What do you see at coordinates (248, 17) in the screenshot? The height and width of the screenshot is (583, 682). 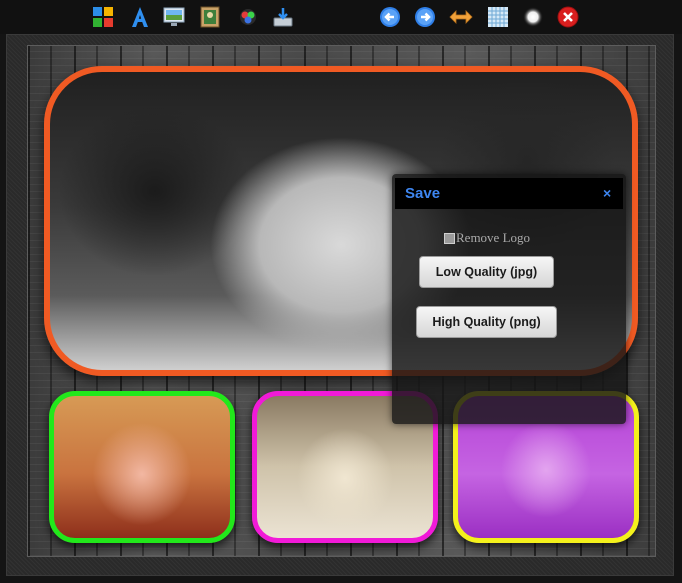 I see `color-effects-icon` at bounding box center [248, 17].